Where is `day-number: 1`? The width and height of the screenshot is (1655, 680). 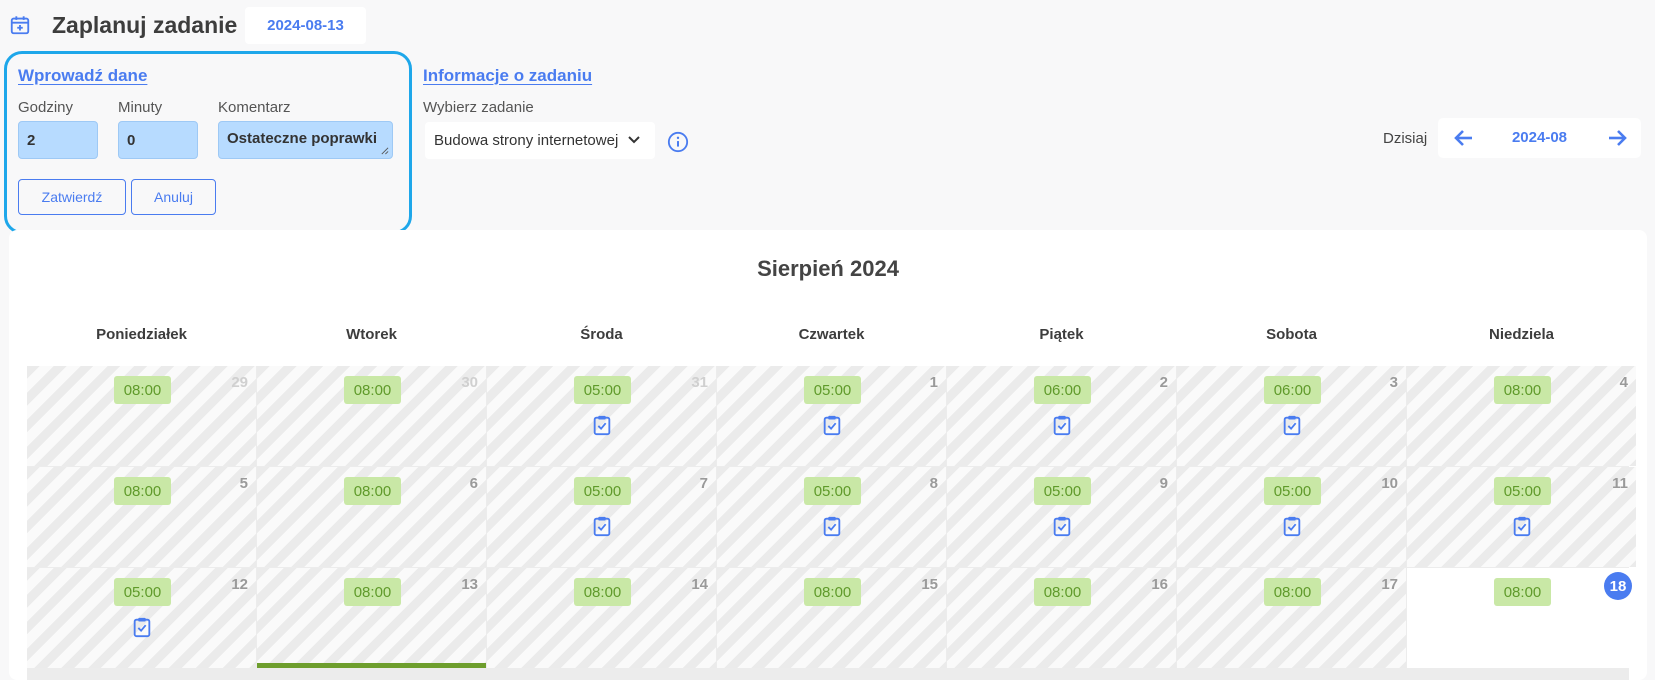 day-number: 1 is located at coordinates (933, 382).